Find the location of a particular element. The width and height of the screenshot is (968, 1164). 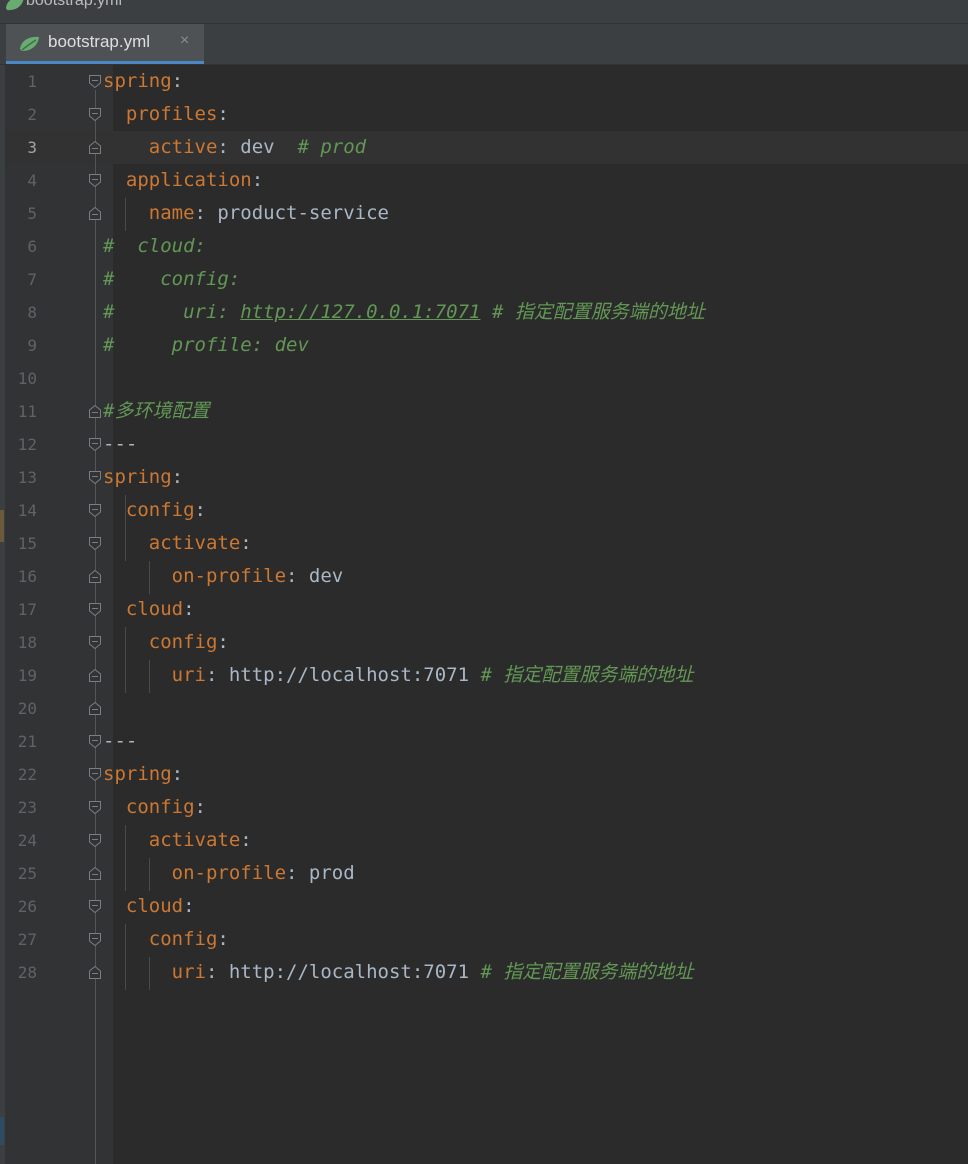

line-number: 27 is located at coordinates (27, 939).